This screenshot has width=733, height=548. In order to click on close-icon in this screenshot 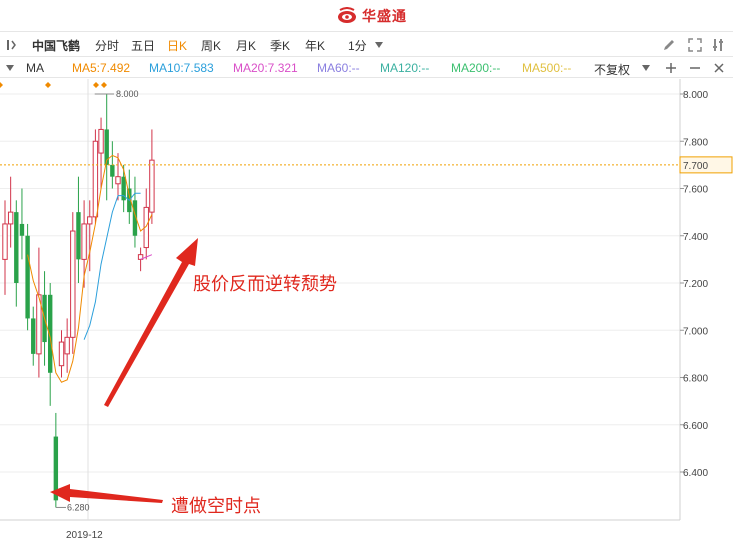, I will do `click(719, 68)`.